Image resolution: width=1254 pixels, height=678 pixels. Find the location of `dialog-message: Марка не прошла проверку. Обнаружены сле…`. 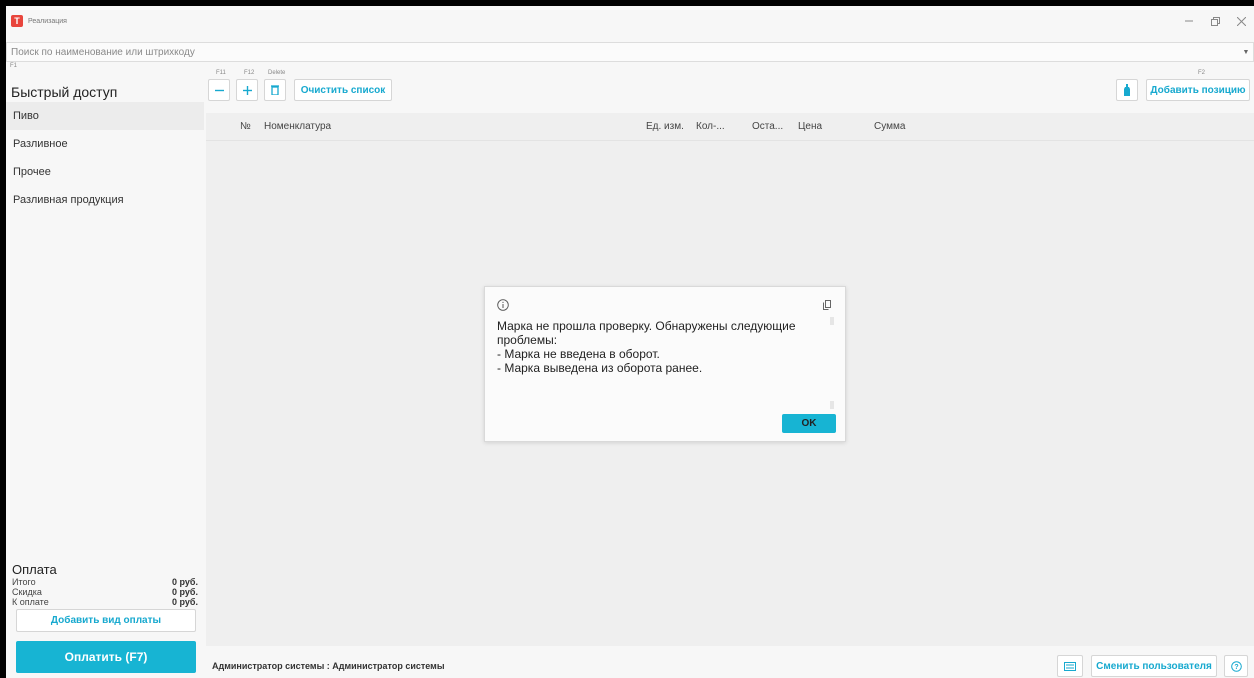

dialog-message: Марка не прошла проверку. Обнаружены сле… is located at coordinates (646, 347).